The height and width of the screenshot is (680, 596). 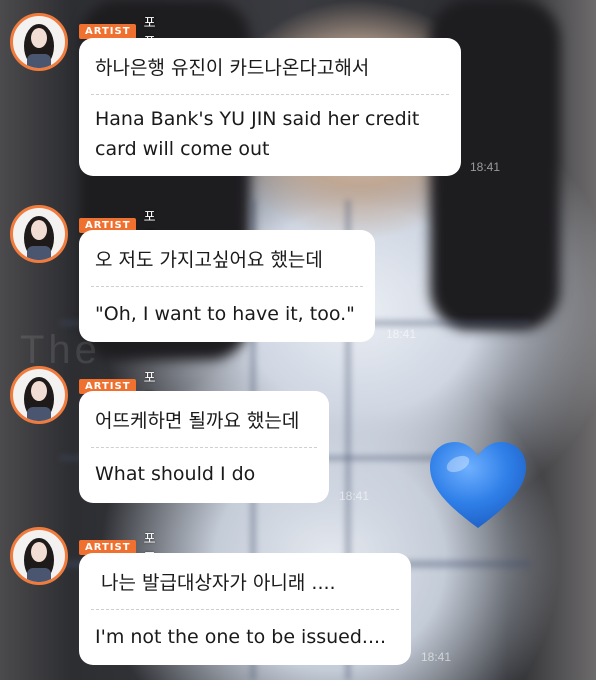 I want to click on artist-badge: ARTIST, so click(x=107, y=31).